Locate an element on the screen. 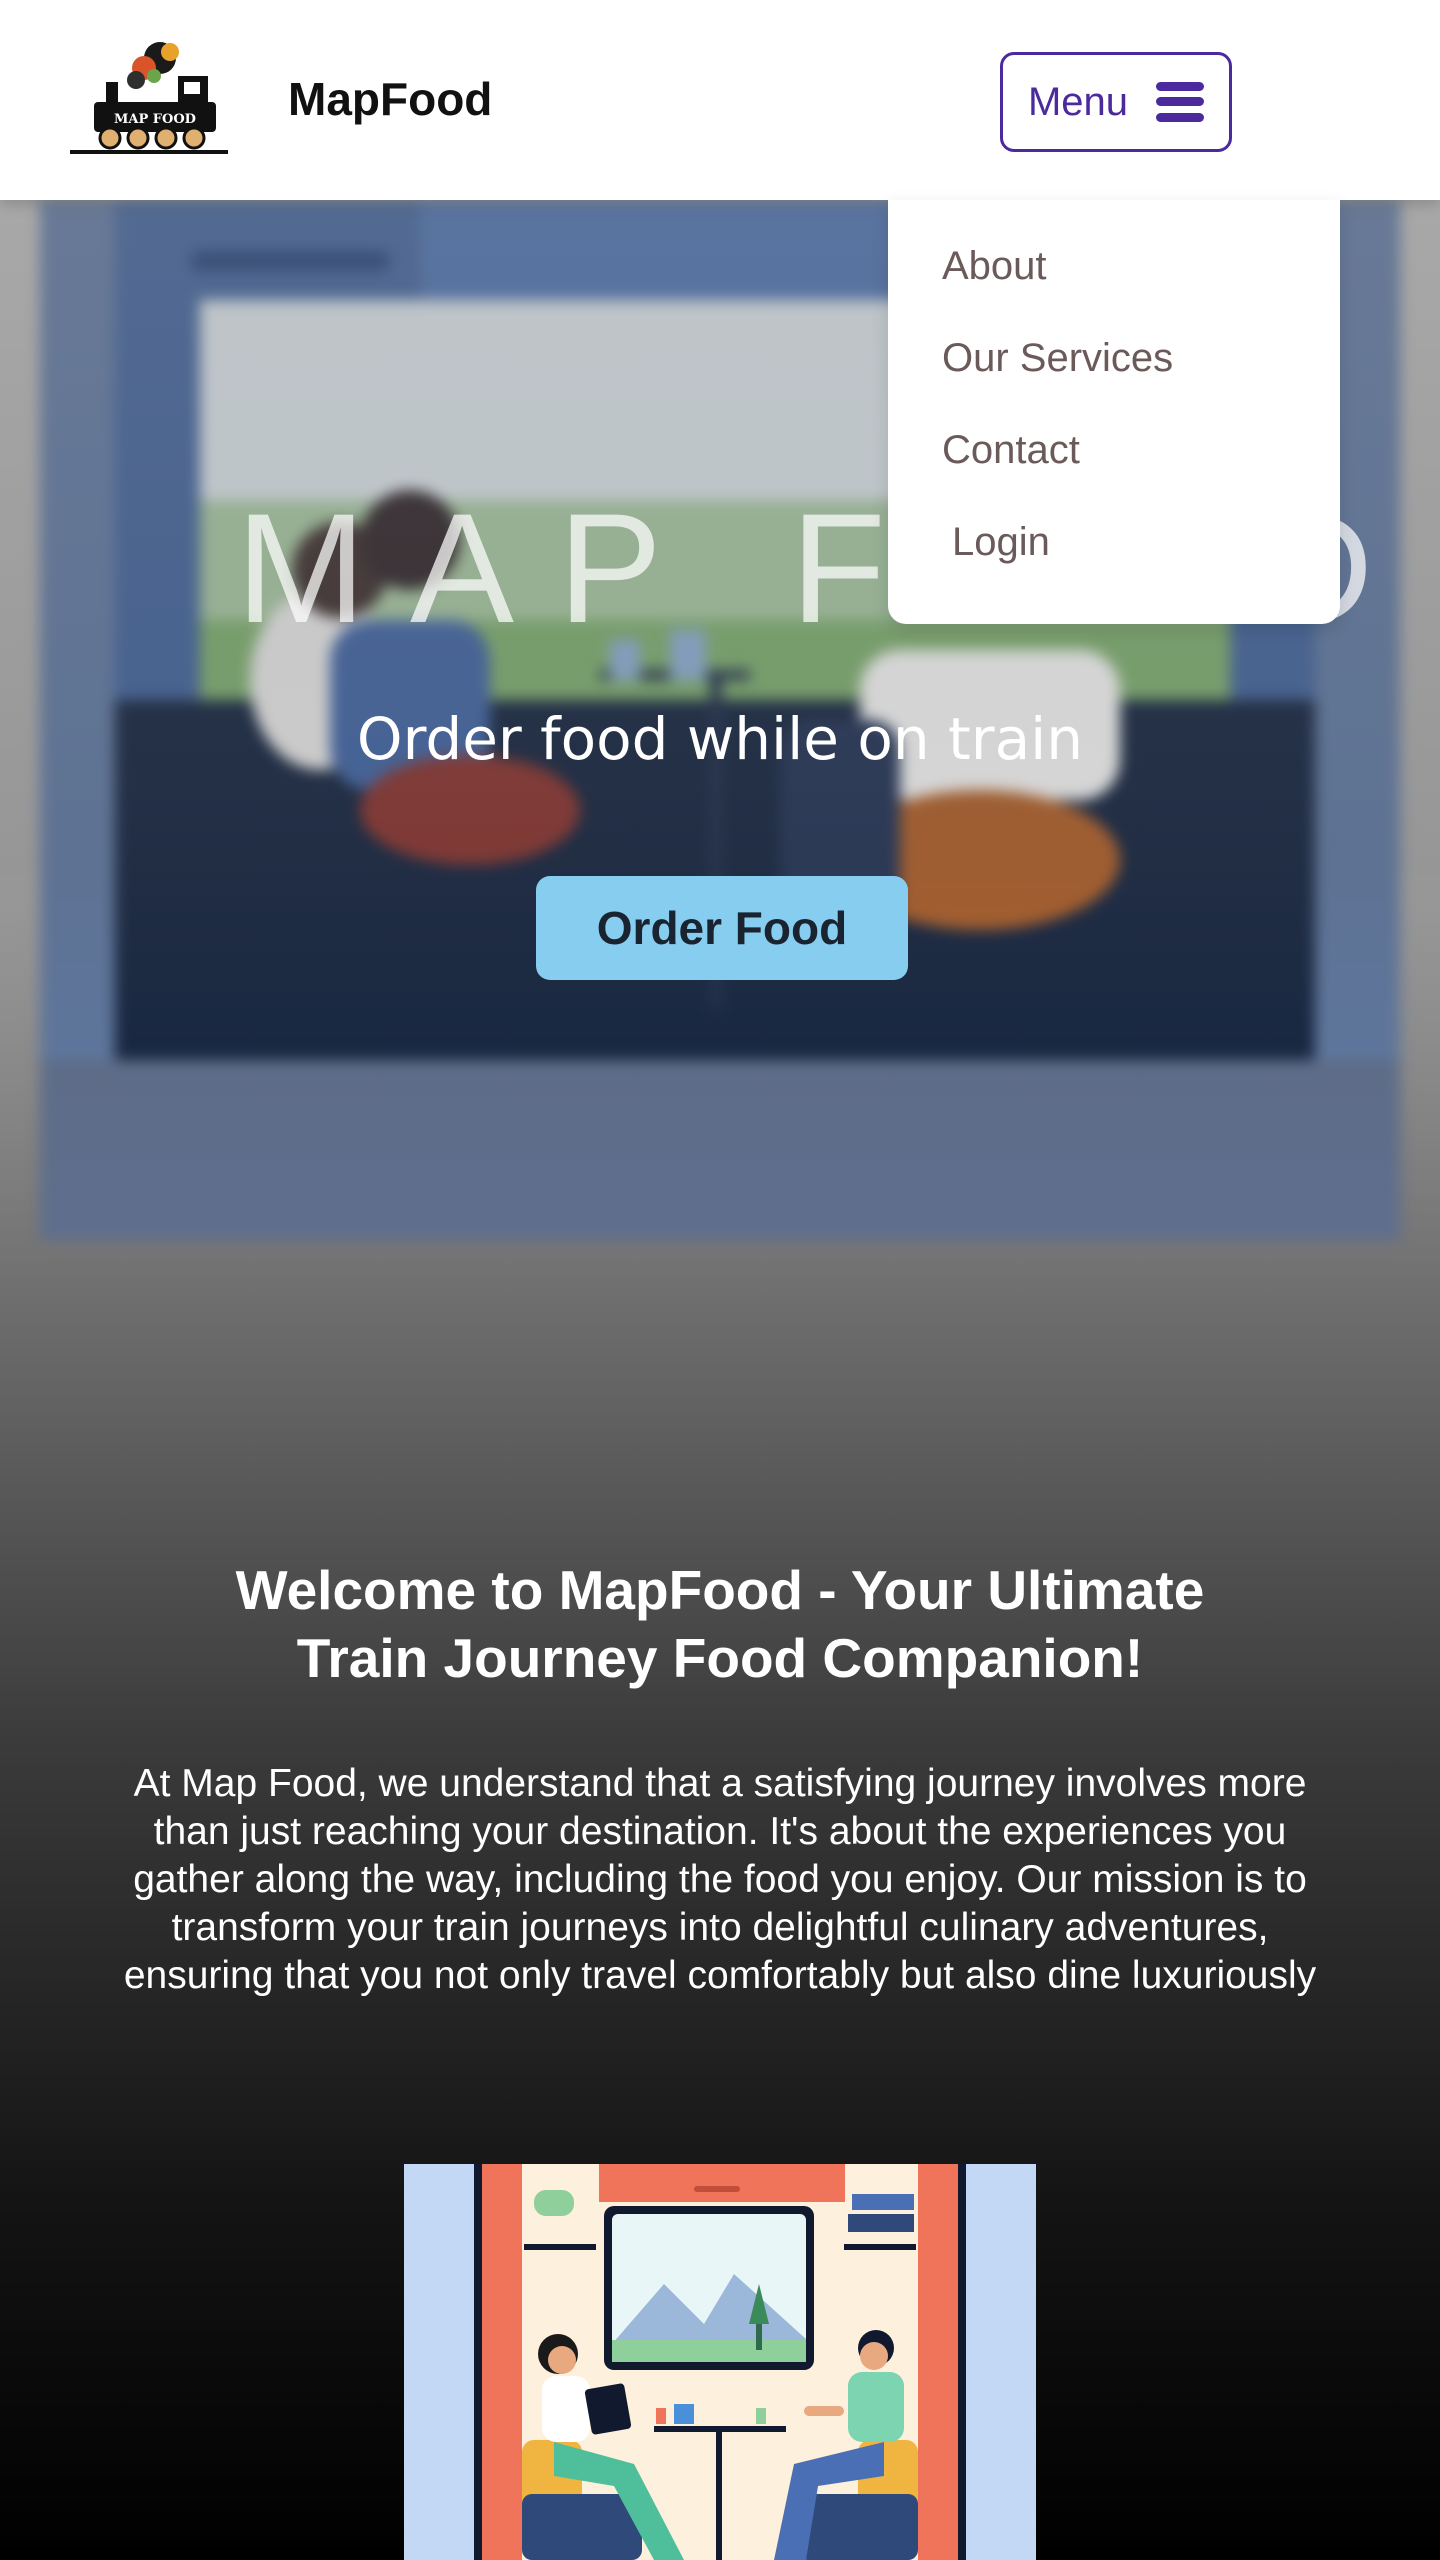  menu-button: Menu is located at coordinates (1116, 102).